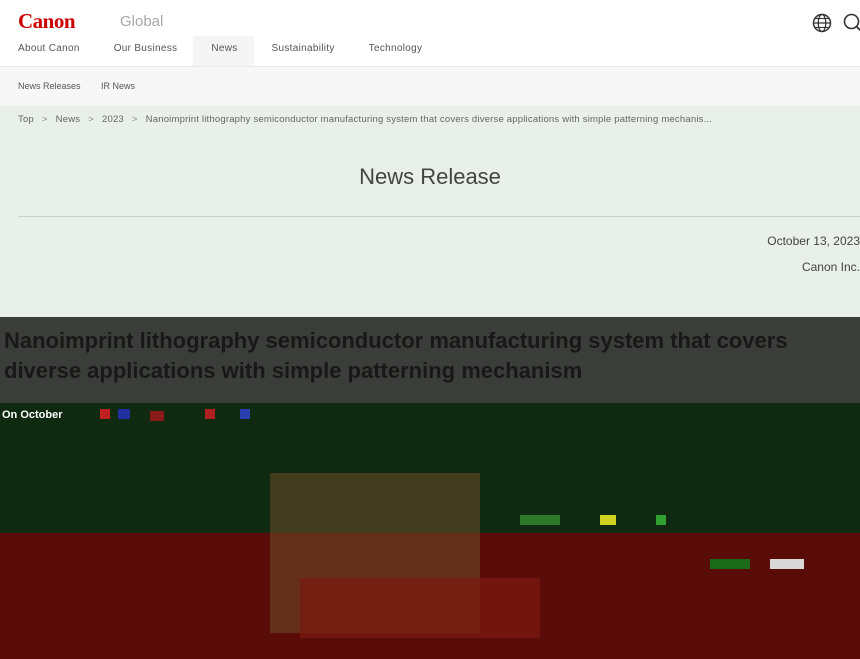 Image resolution: width=860 pixels, height=659 pixels. I want to click on nav-sustainability: Sustainability, so click(302, 51).